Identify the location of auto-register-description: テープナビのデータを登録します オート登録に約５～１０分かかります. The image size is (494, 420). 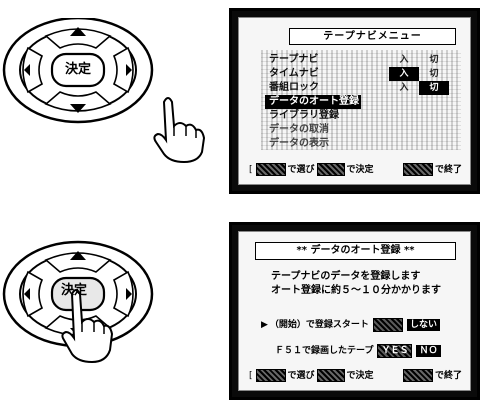
(356, 284).